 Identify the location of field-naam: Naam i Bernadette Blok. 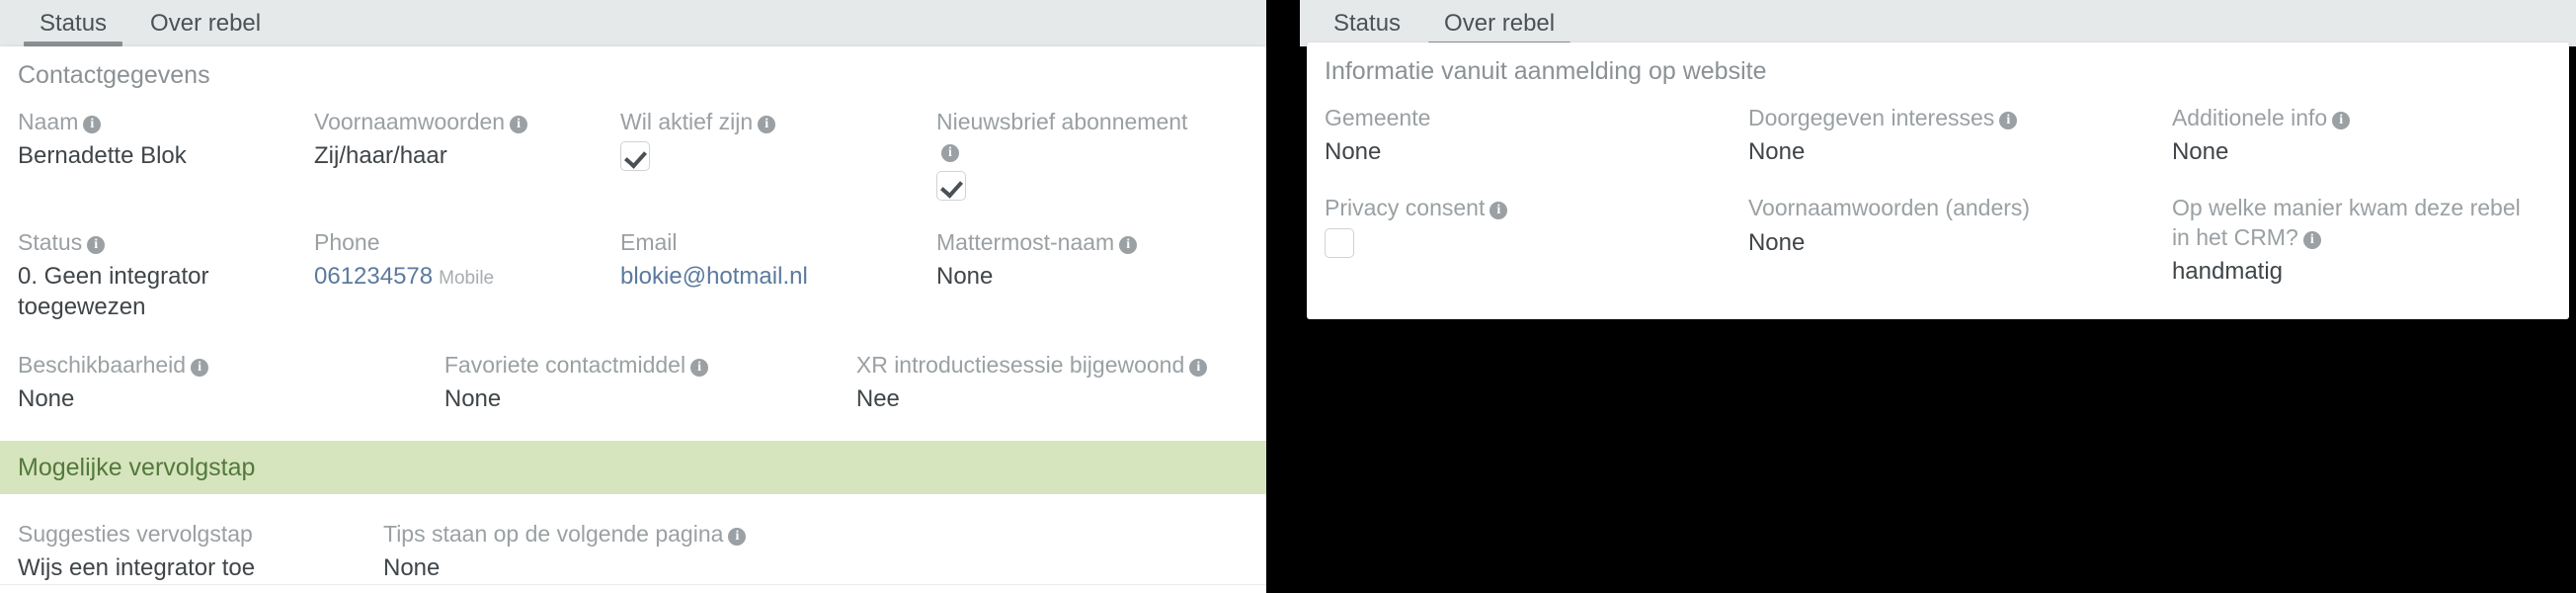
(166, 140).